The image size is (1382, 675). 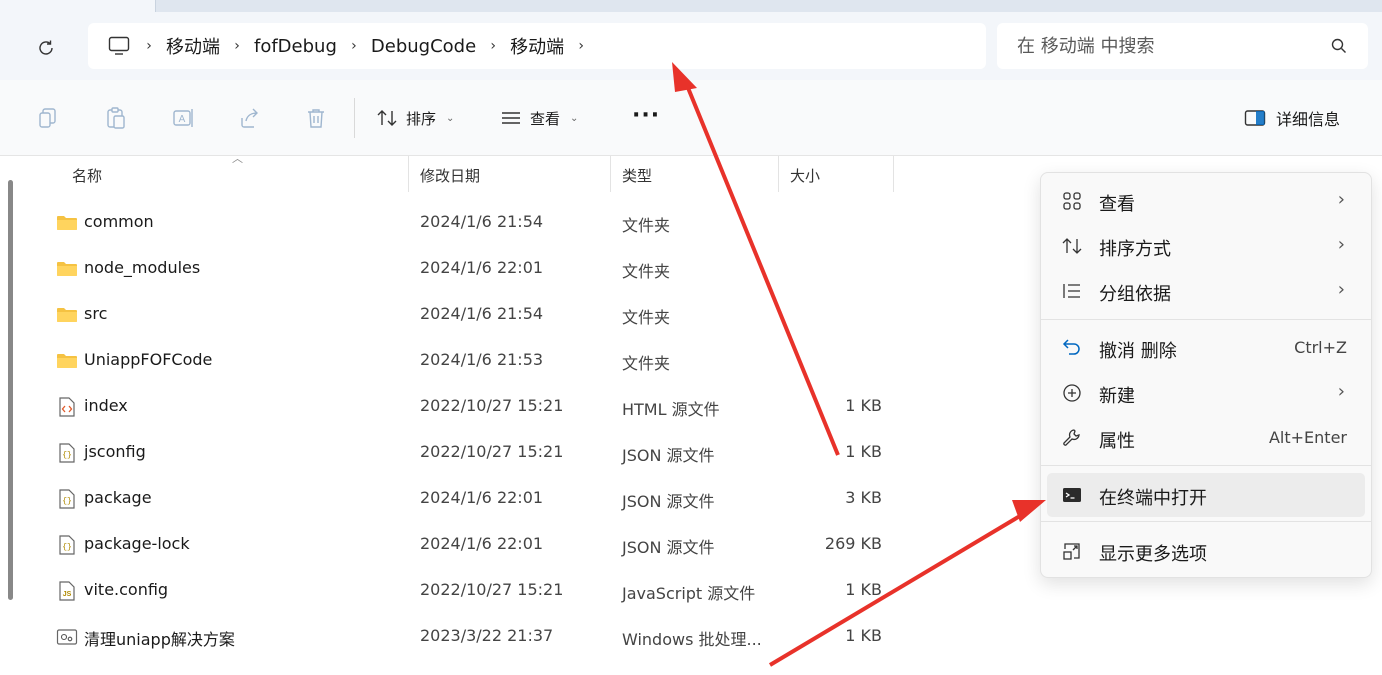 I want to click on scrollbar, so click(x=10, y=390).